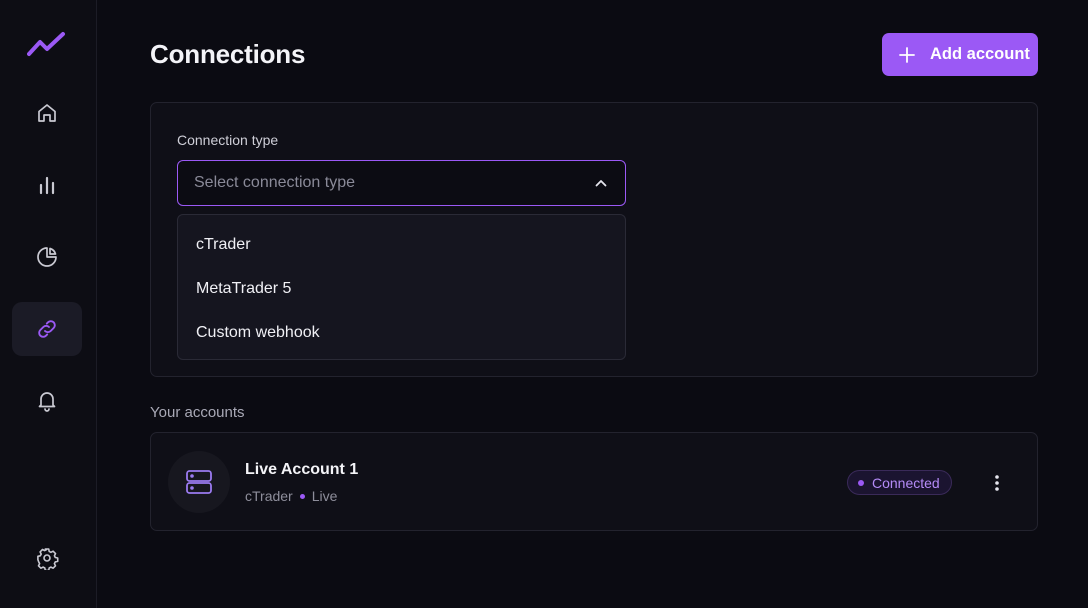  I want to click on account-mode: Live, so click(324, 496).